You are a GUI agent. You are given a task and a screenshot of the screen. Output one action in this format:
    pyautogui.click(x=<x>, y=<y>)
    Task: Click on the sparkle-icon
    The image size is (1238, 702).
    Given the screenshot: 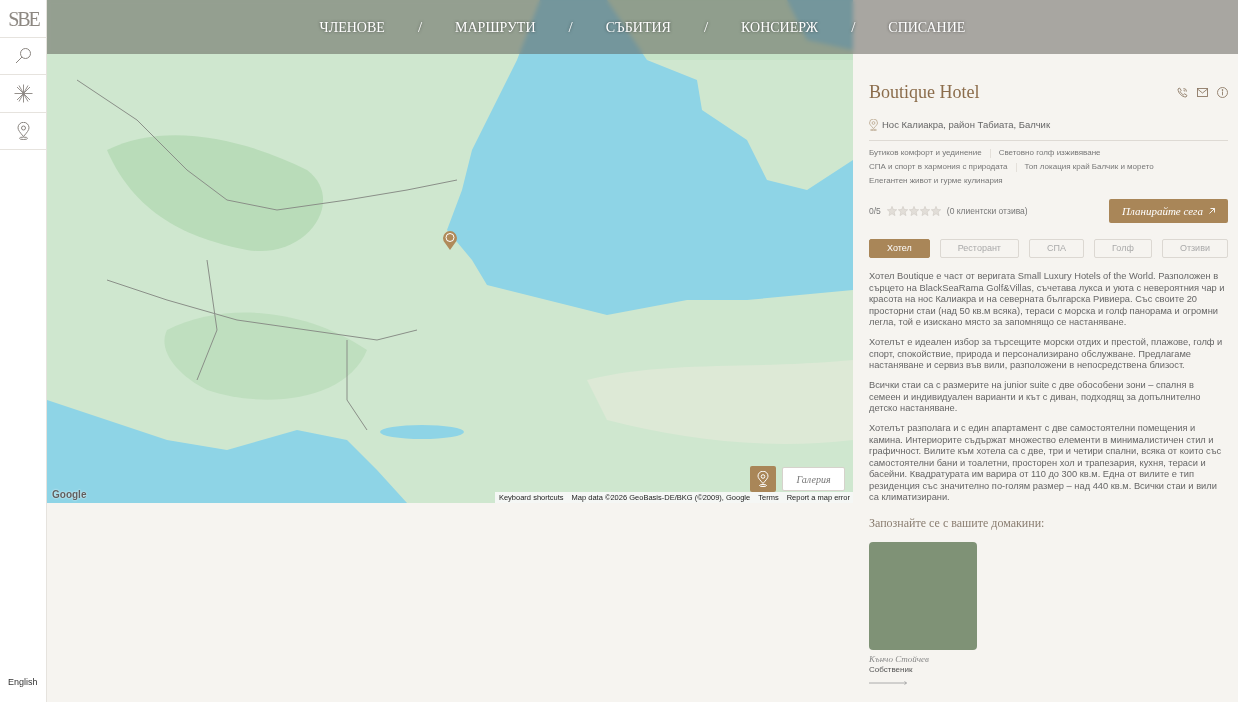 What is the action you would take?
    pyautogui.click(x=23, y=93)
    